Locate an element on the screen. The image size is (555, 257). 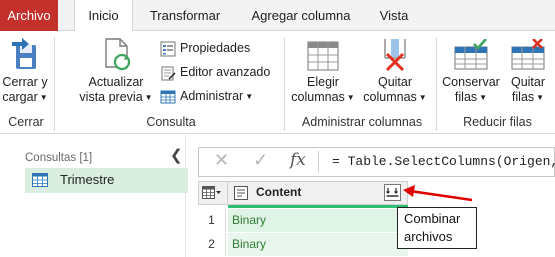
group-label-manage-columns: Administrar columnas is located at coordinates (362, 122).